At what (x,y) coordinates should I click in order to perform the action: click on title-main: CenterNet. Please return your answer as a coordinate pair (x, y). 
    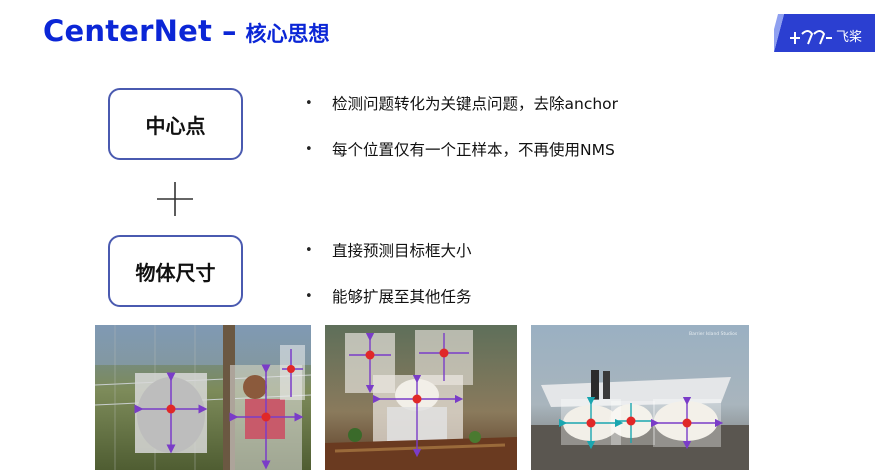
    Looking at the image, I should click on (128, 31).